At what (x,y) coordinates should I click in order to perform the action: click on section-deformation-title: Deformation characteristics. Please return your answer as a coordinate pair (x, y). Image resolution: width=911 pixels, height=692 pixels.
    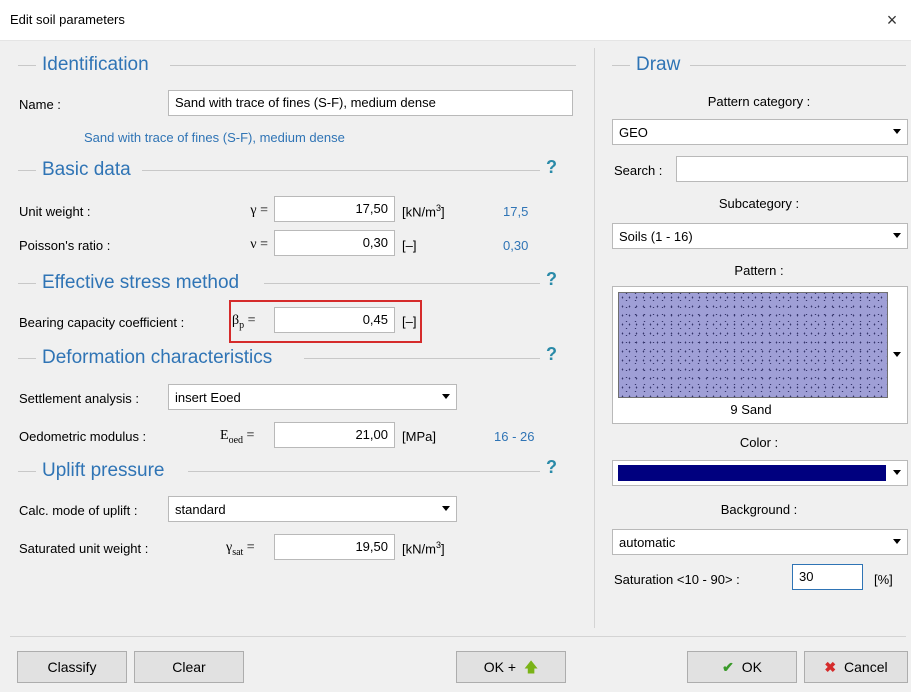
    Looking at the image, I should click on (157, 357).